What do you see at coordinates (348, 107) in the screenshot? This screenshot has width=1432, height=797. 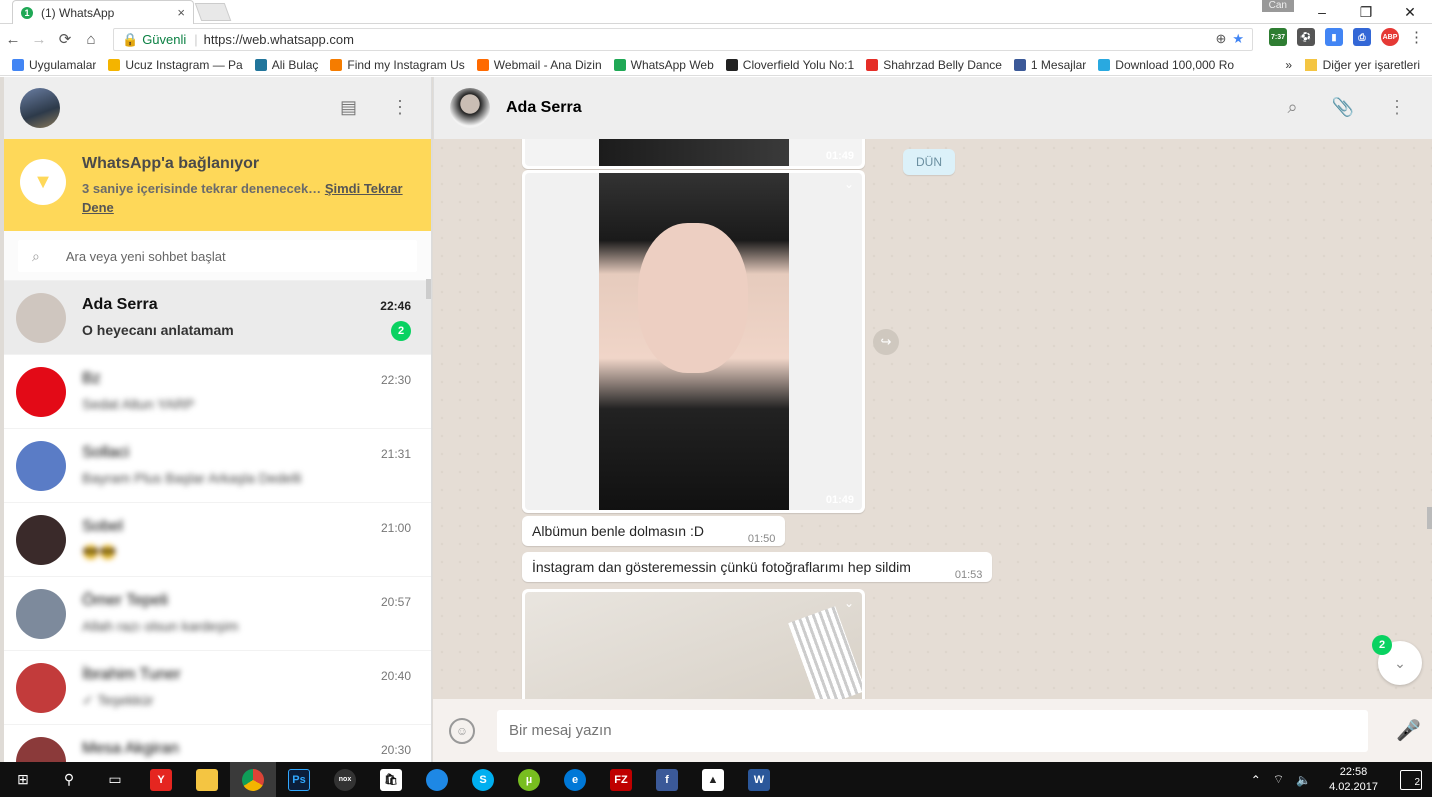 I see `new-chat-icon: ▤` at bounding box center [348, 107].